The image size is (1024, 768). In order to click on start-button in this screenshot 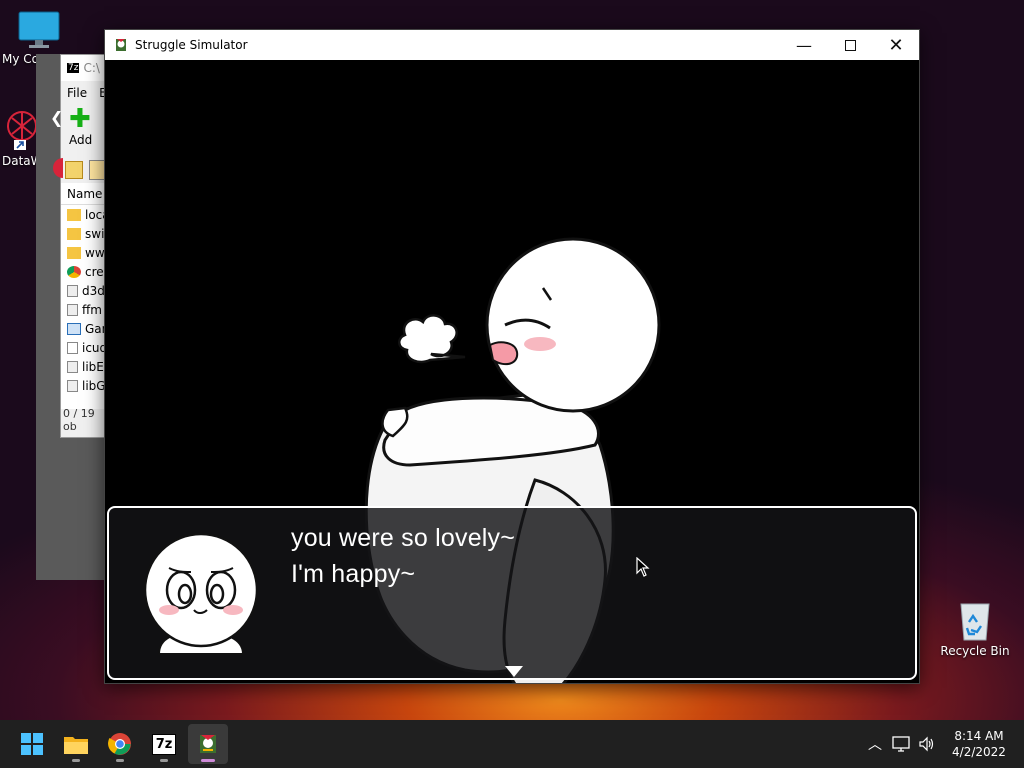, I will do `click(32, 744)`.